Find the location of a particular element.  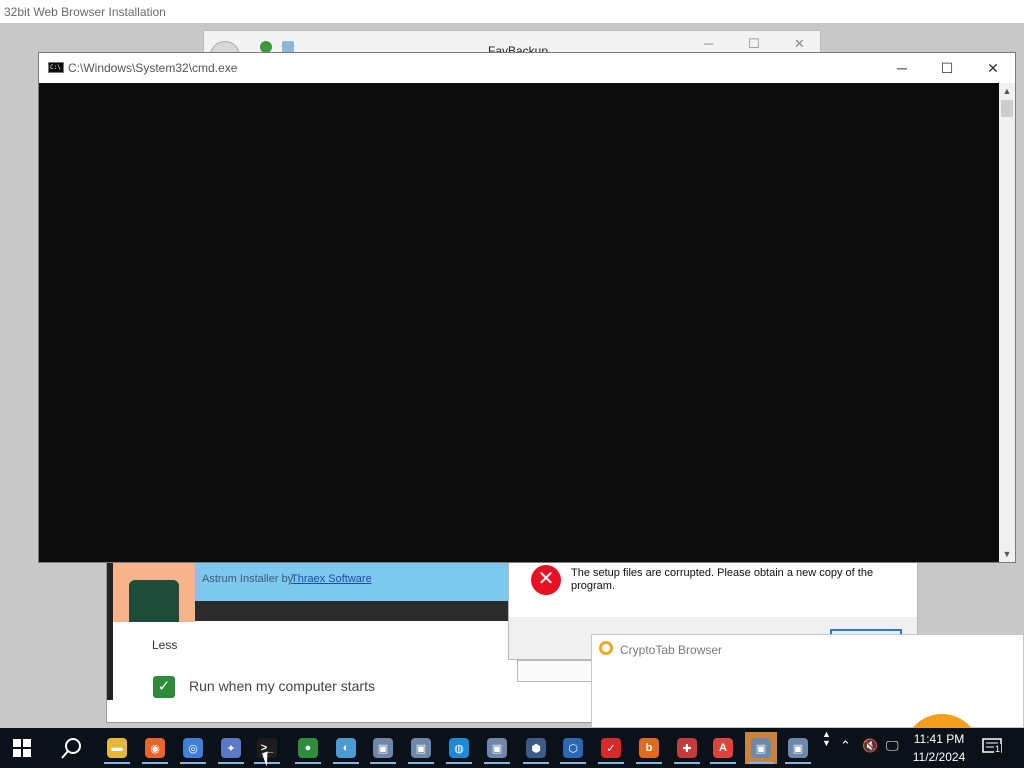

taskbar-app-swirl-app: ◐ is located at coordinates (346, 748).